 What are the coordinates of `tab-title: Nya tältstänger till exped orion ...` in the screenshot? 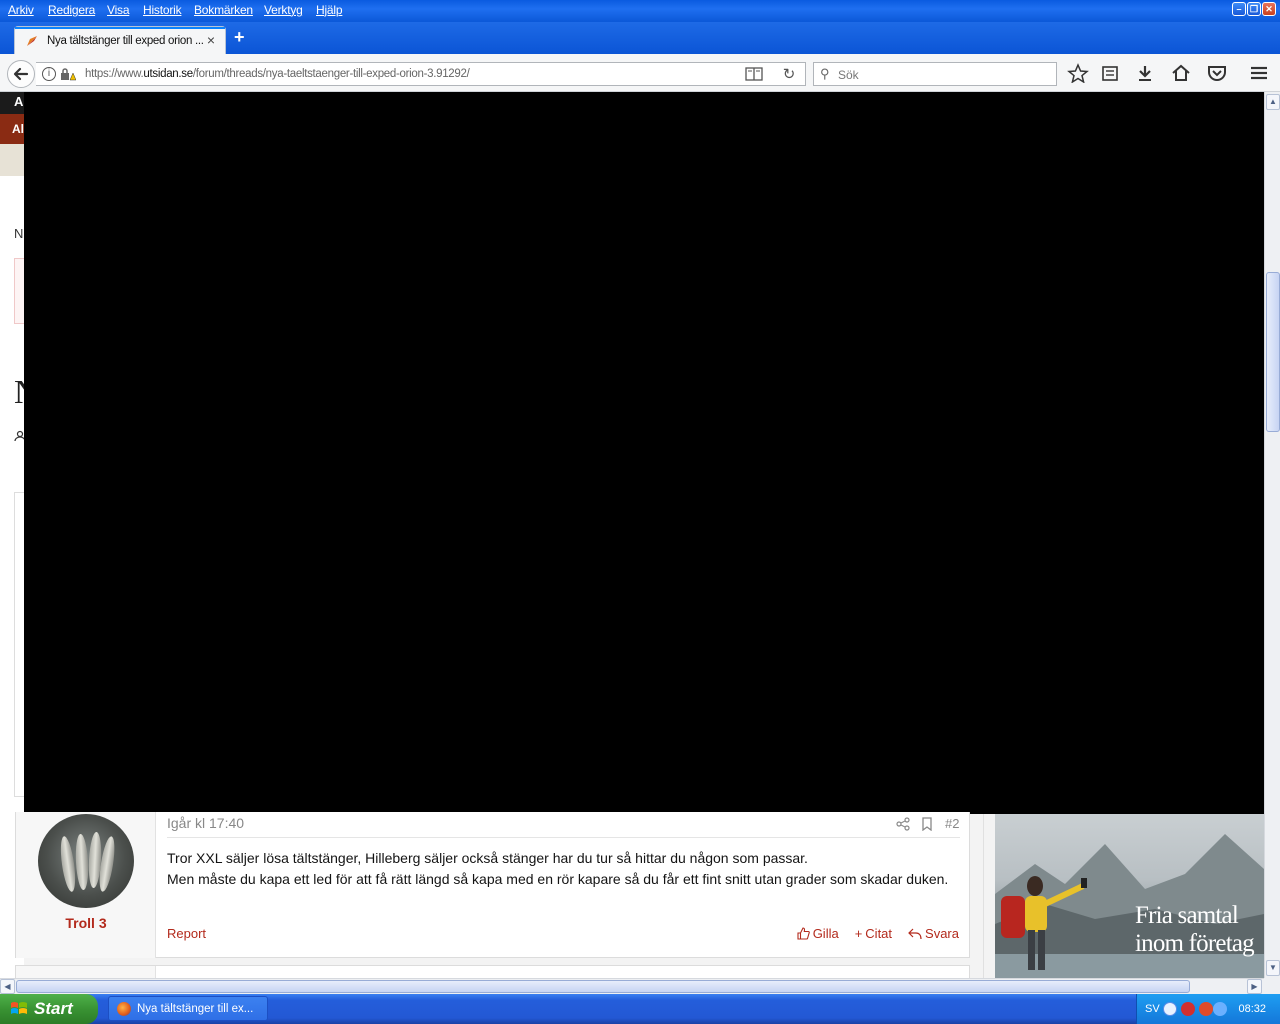 It's located at (125, 41).